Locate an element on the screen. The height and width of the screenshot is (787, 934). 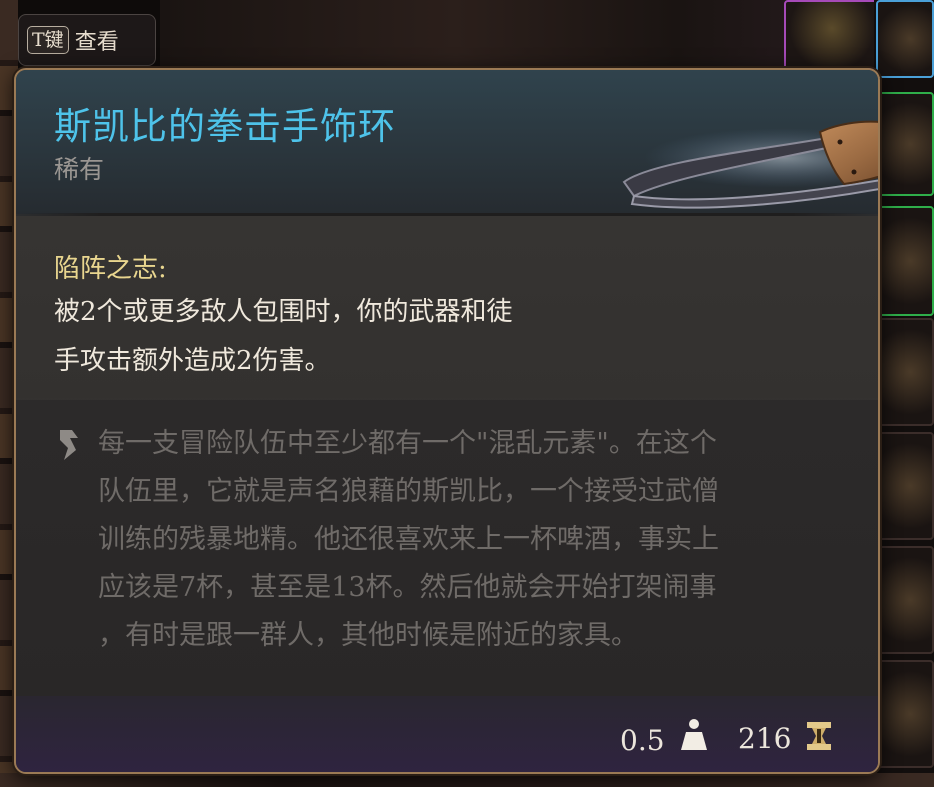
keybind-key: T键 is located at coordinates (48, 40).